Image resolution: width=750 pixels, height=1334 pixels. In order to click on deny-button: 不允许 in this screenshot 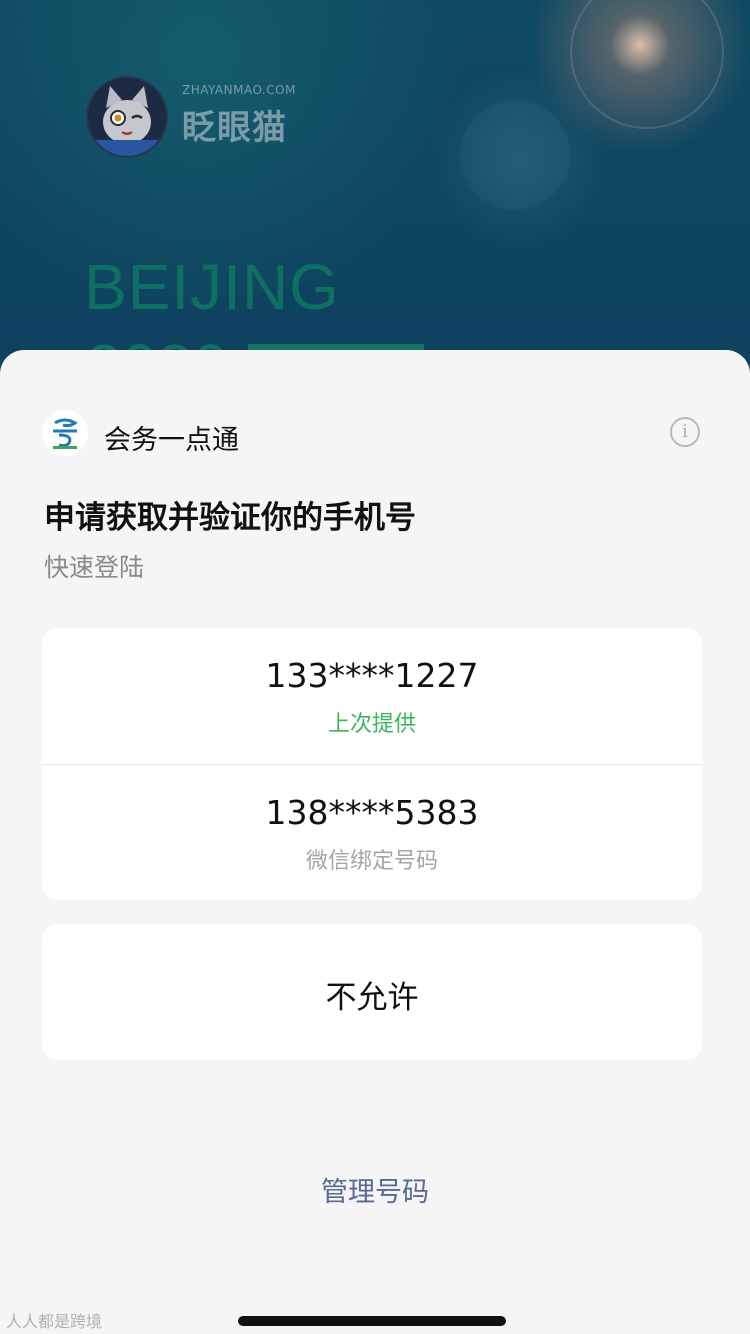, I will do `click(372, 992)`.